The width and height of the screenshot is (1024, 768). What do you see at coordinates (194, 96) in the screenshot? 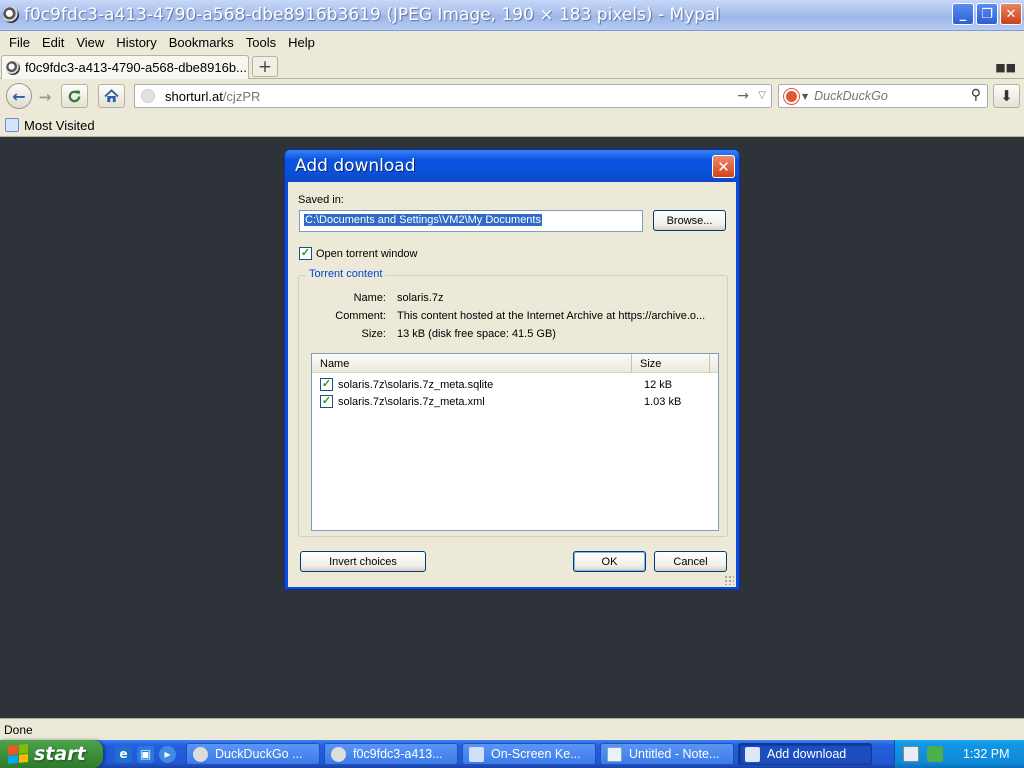
I see `url-host: shorturl.at` at bounding box center [194, 96].